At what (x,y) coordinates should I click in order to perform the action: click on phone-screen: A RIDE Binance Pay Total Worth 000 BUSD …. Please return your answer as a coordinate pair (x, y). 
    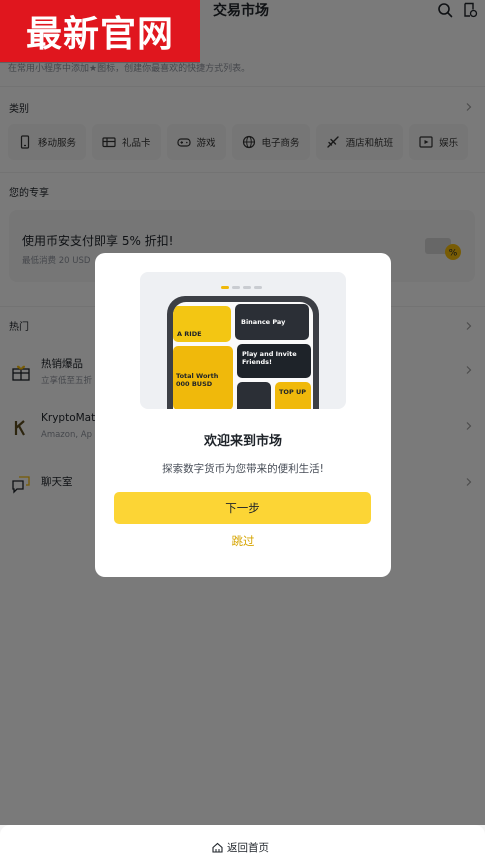
    Looking at the image, I should click on (243, 355).